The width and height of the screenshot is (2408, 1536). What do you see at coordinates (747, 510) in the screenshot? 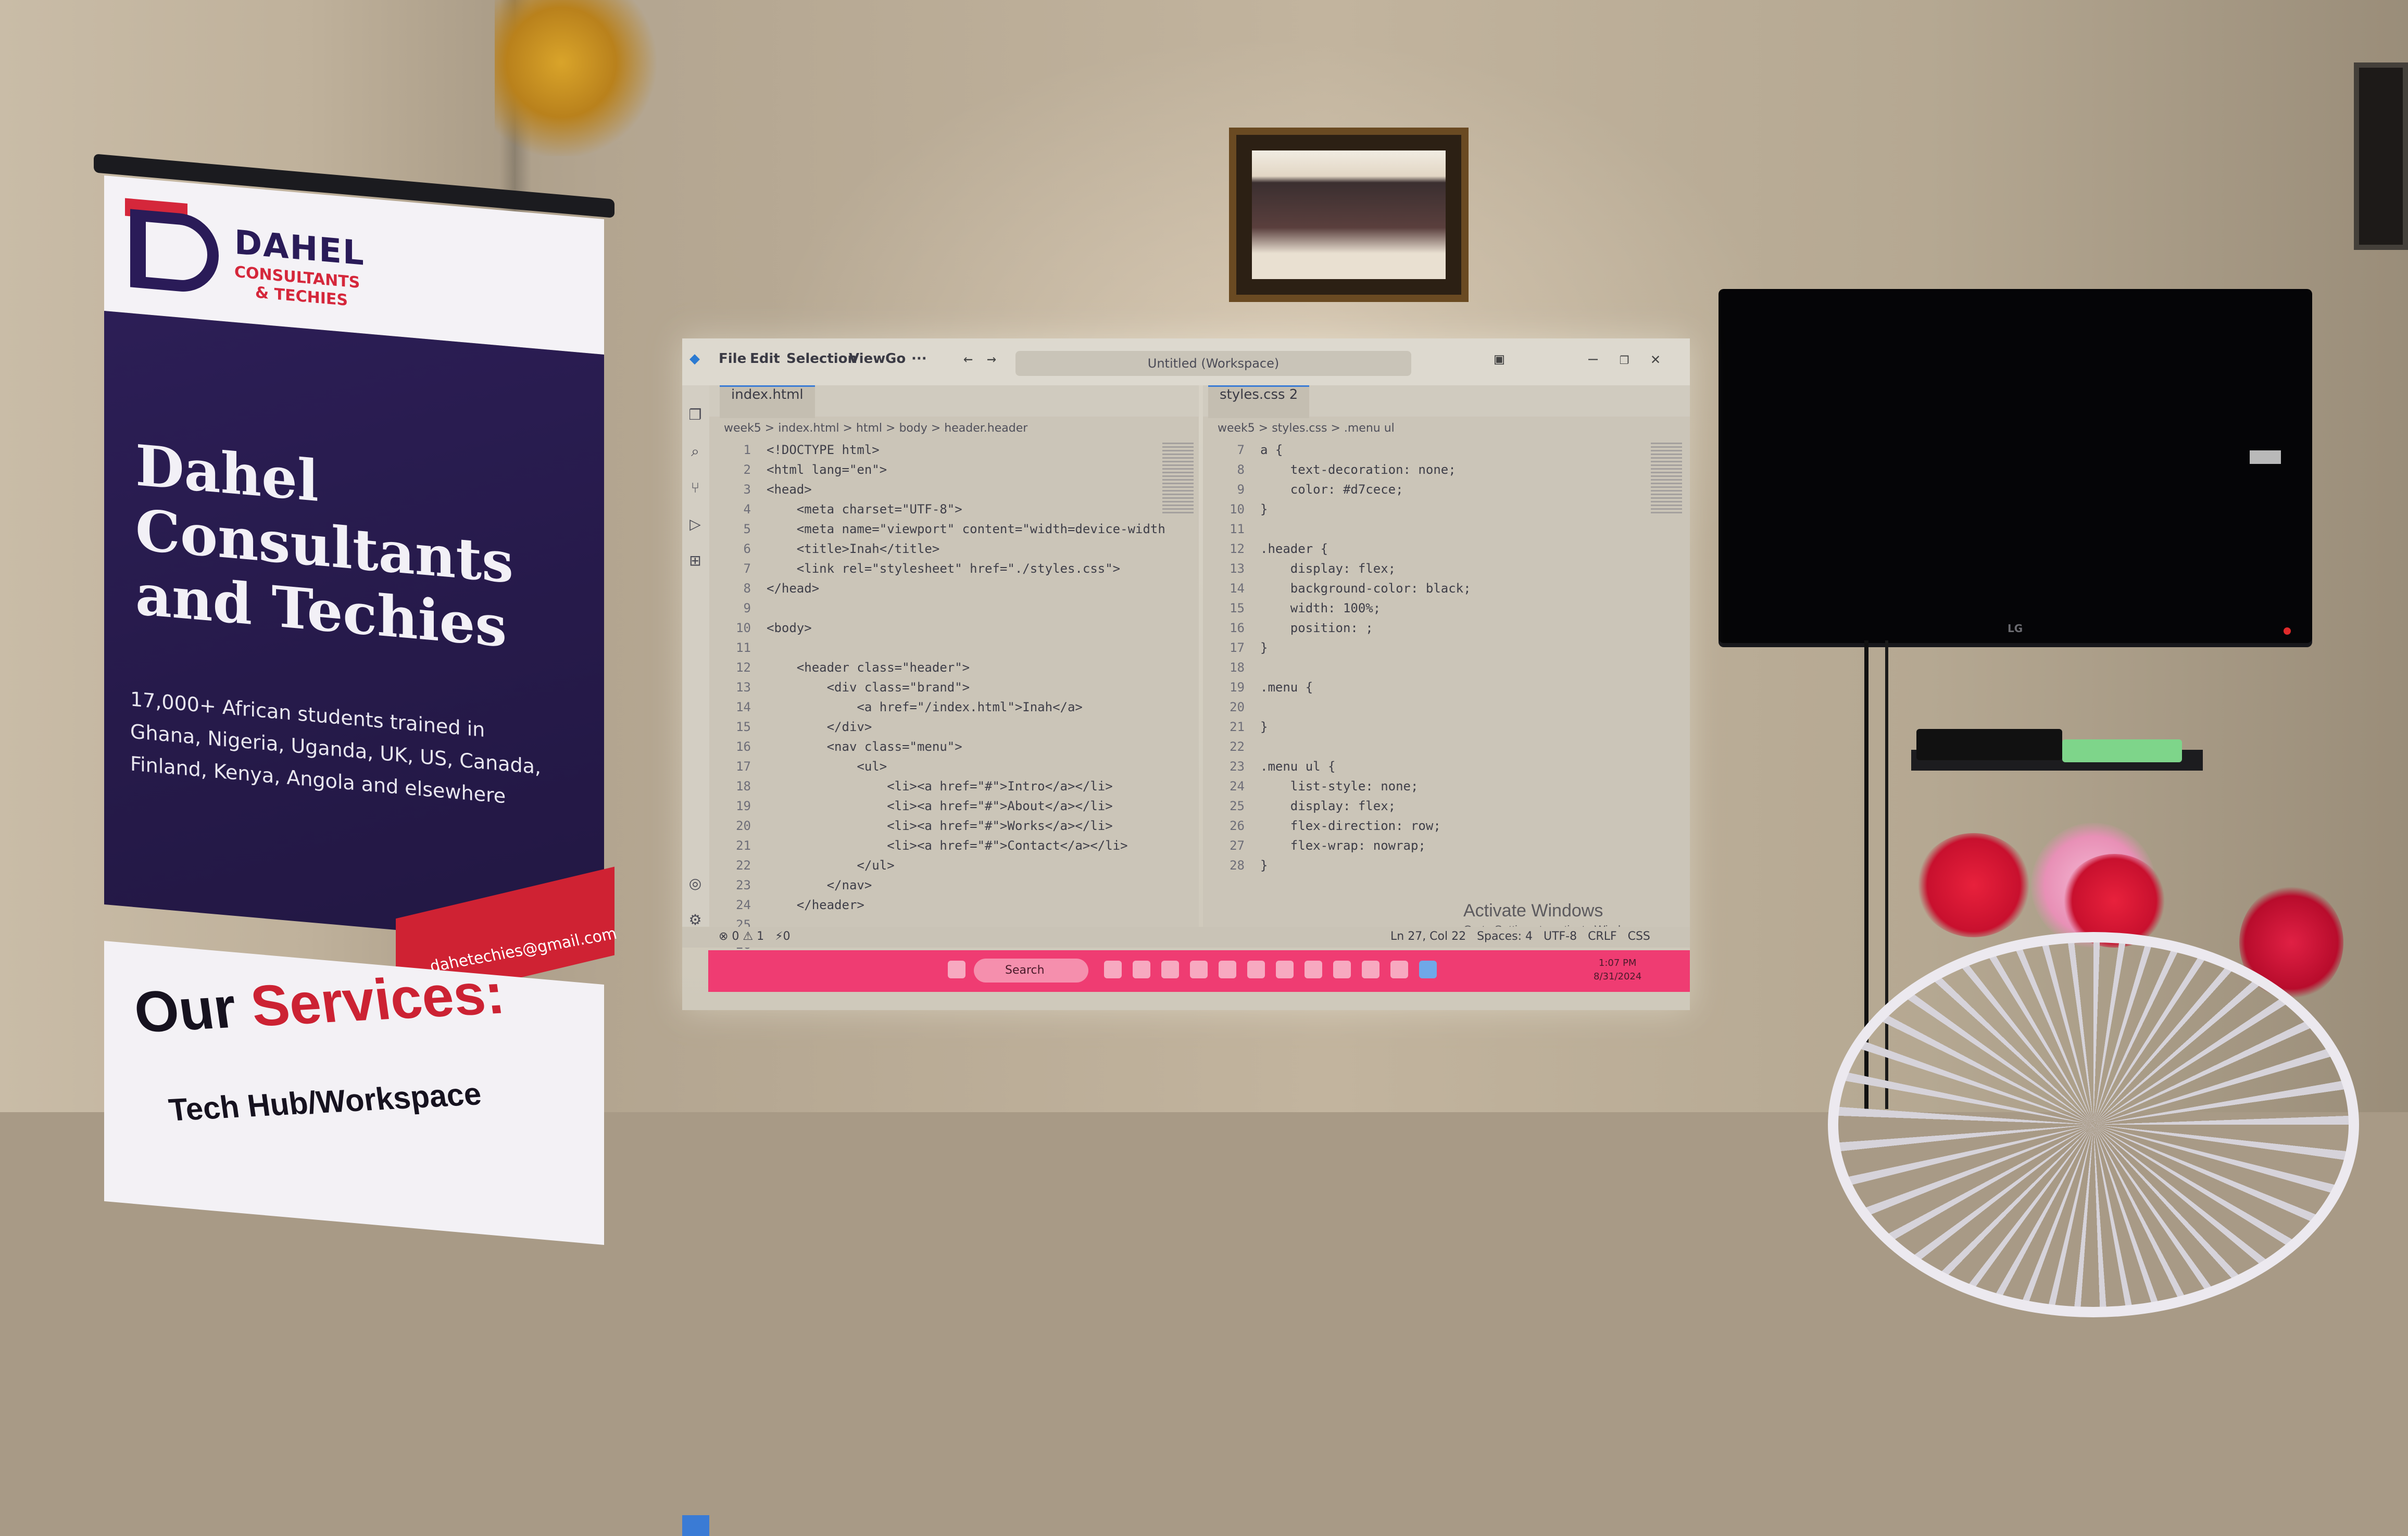
I see `line-number: 4` at bounding box center [747, 510].